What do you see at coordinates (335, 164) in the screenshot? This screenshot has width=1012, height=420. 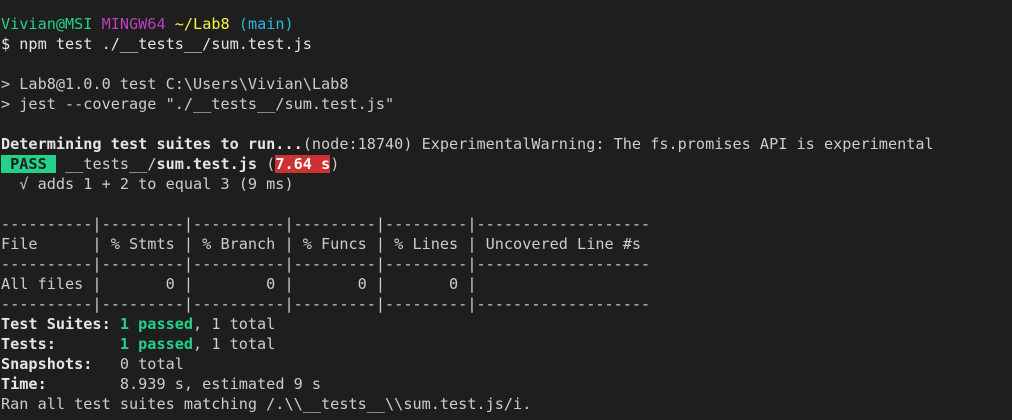 I see `paren-close: )` at bounding box center [335, 164].